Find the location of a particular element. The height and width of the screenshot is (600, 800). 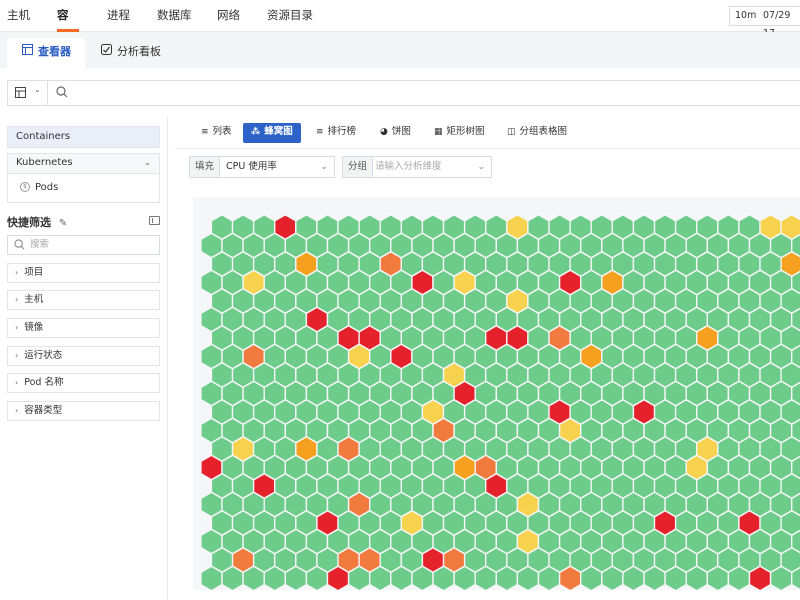

fill-select-label: 填充 is located at coordinates (205, 167).